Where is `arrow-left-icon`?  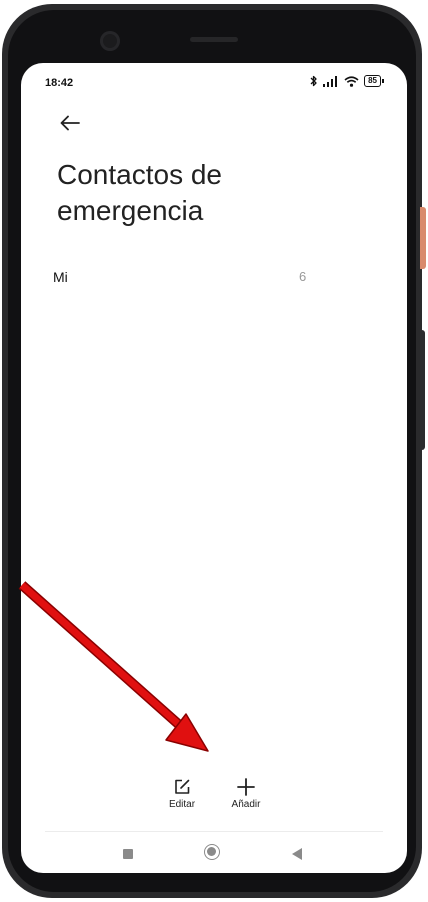 arrow-left-icon is located at coordinates (70, 123).